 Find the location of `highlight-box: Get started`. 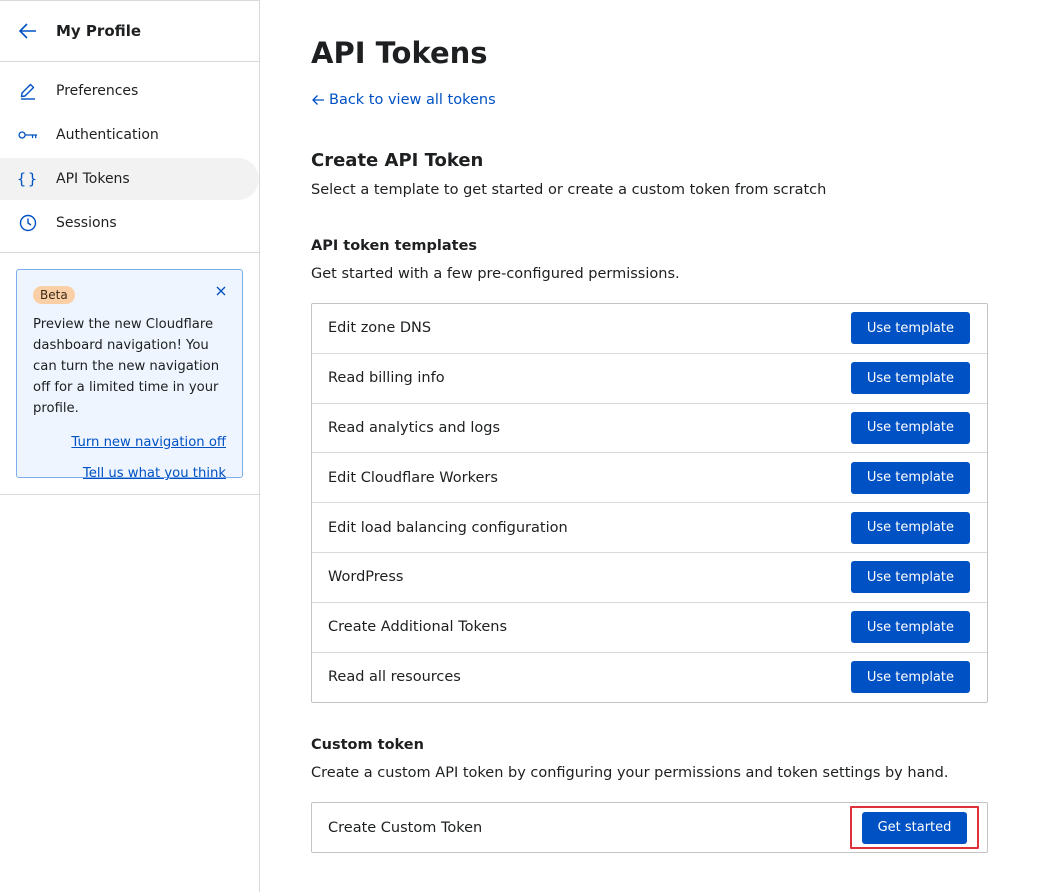

highlight-box: Get started is located at coordinates (914, 827).